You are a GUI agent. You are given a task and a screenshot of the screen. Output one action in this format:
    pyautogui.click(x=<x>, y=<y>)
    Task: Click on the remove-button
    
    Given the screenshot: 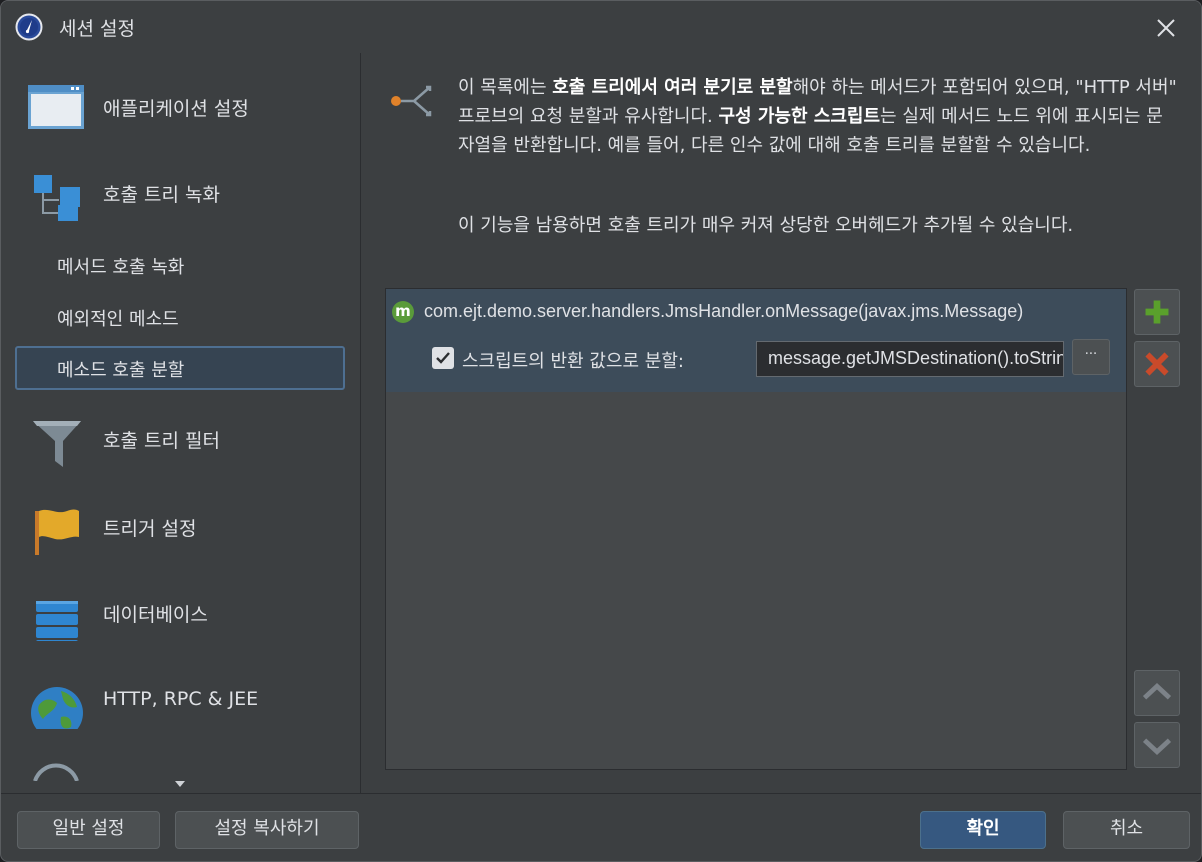 What is the action you would take?
    pyautogui.click(x=1157, y=364)
    